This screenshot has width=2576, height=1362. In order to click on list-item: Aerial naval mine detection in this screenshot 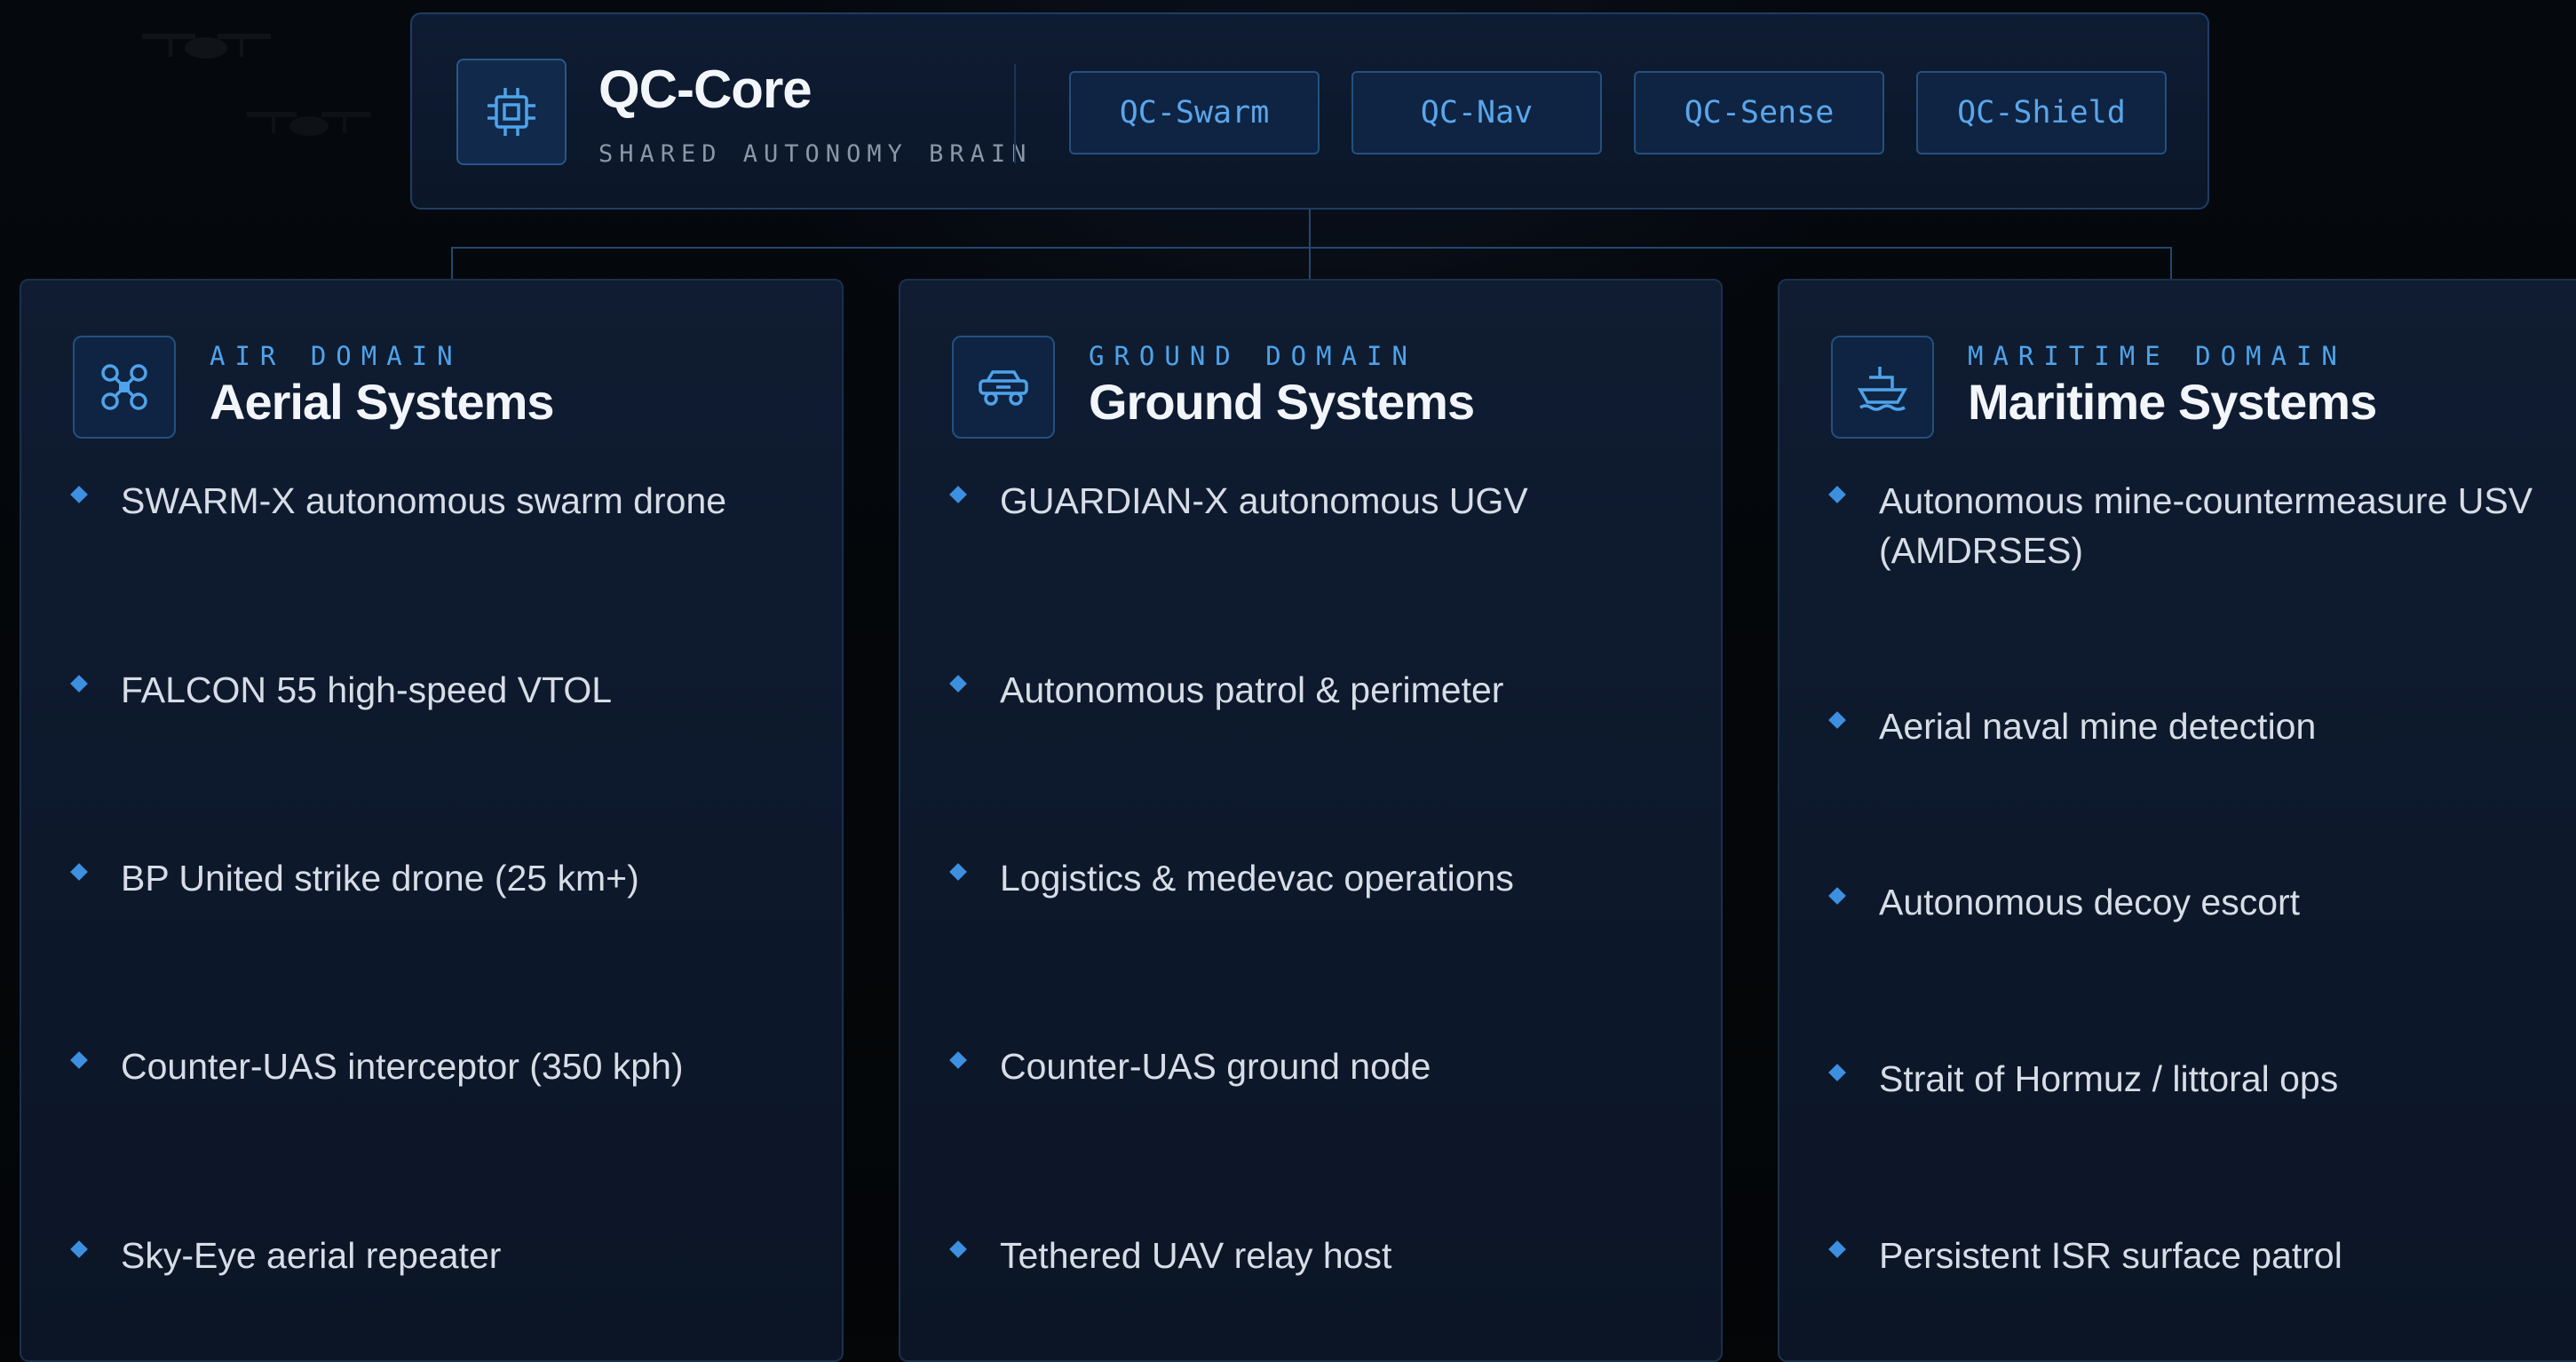, I will do `click(2185, 726)`.